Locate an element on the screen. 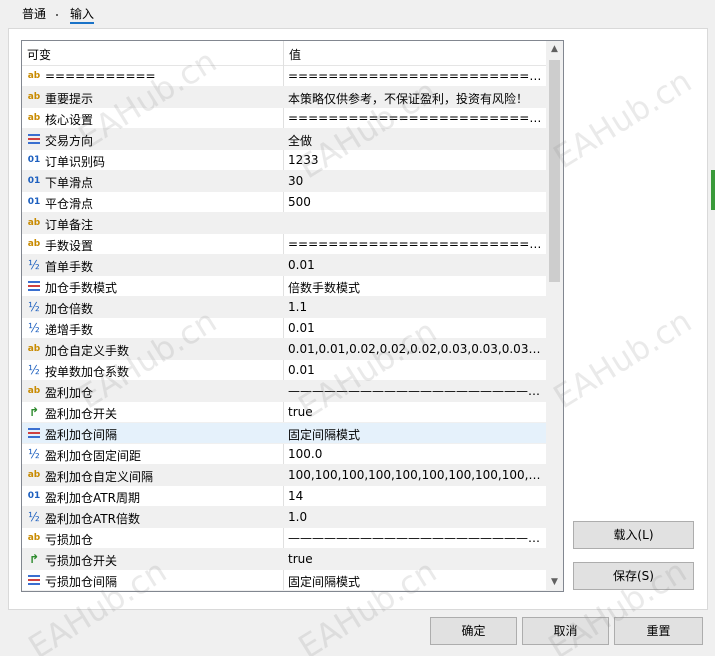 The image size is (715, 656). table-row: ½ 首单手数 0.01 is located at coordinates (284, 265).